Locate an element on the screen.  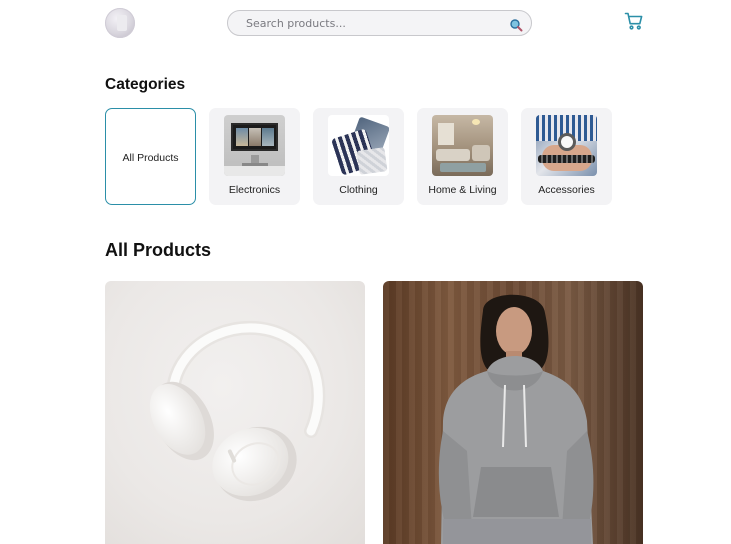
category-label: Home & Living is located at coordinates (462, 190).